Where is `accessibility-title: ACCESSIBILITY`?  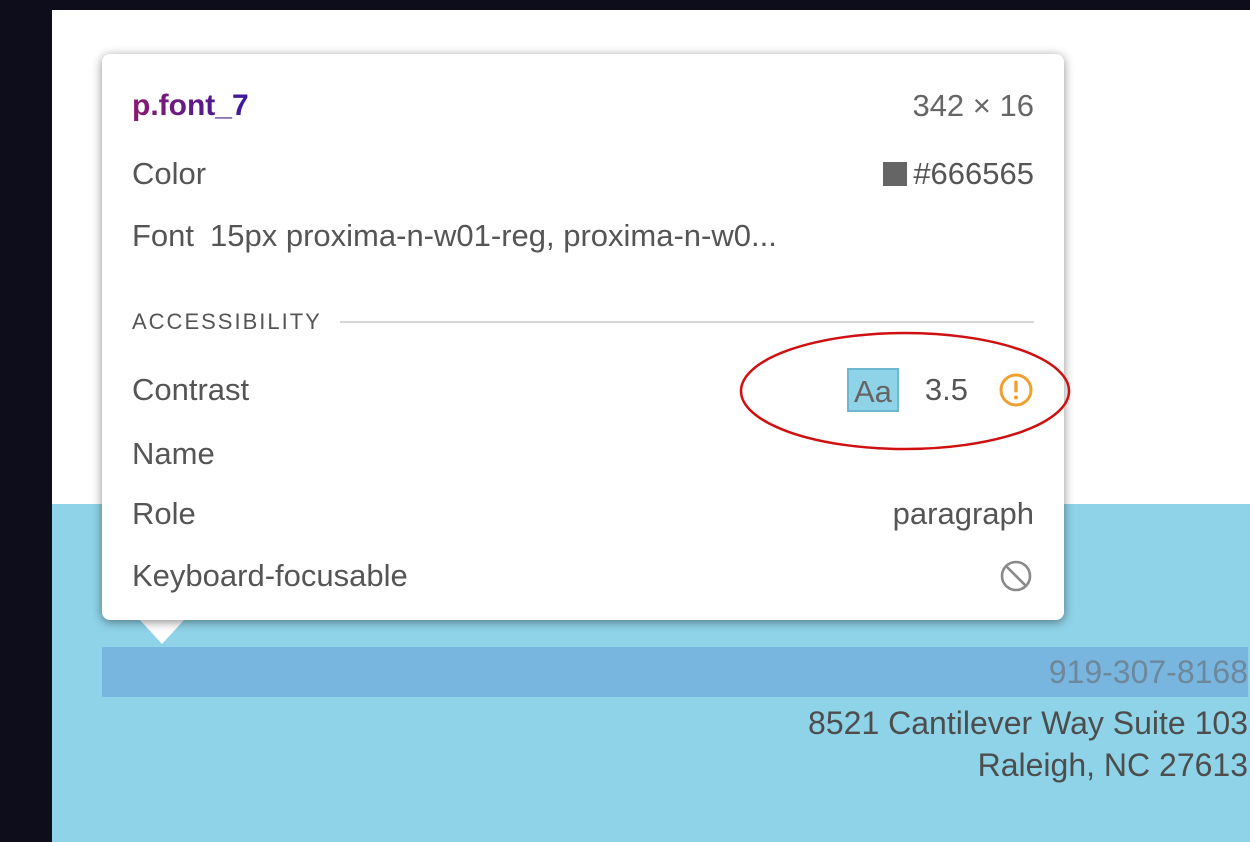
accessibility-title: ACCESSIBILITY is located at coordinates (227, 321).